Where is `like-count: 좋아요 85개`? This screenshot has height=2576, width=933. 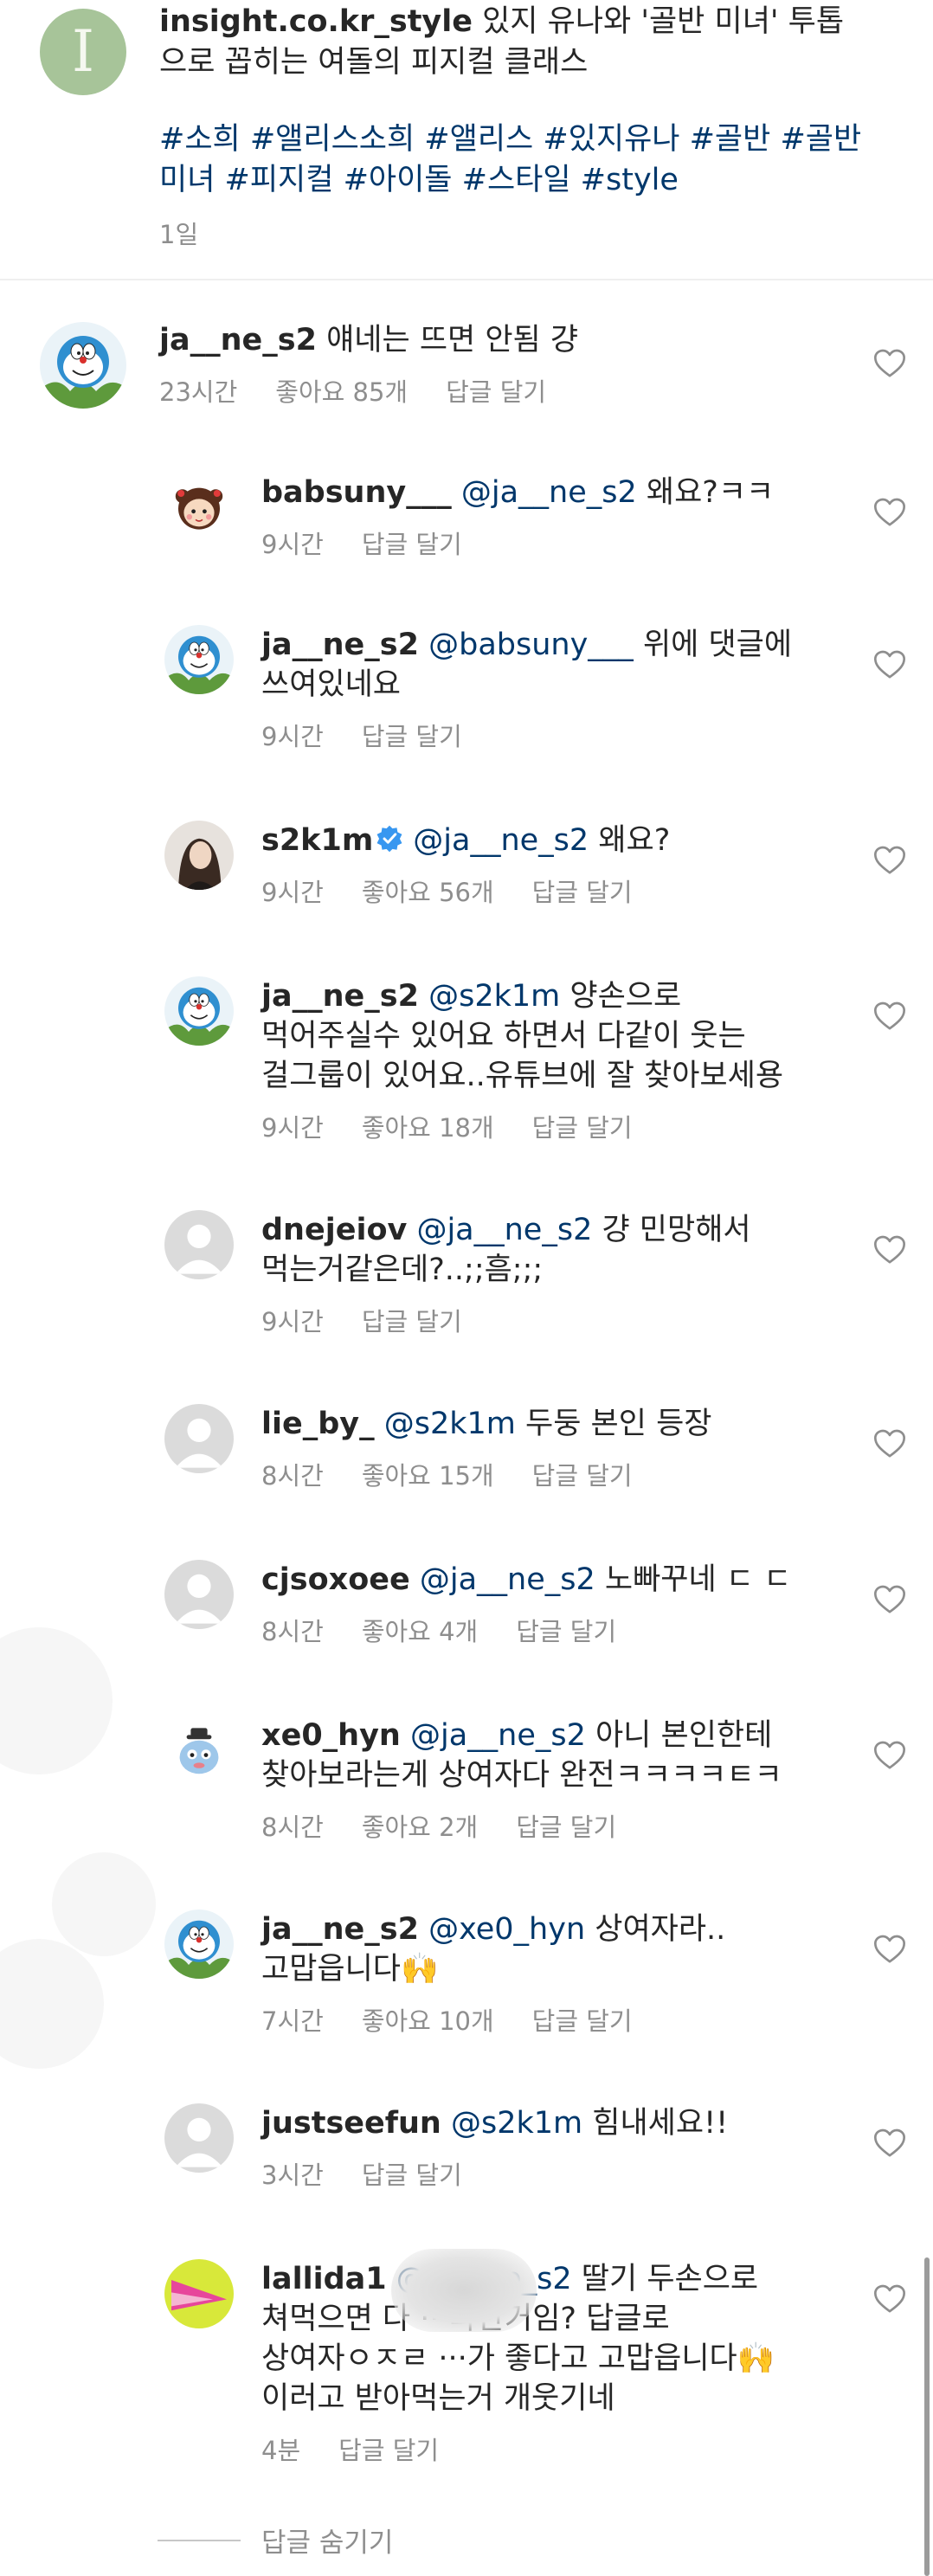 like-count: 좋아요 85개 is located at coordinates (341, 390).